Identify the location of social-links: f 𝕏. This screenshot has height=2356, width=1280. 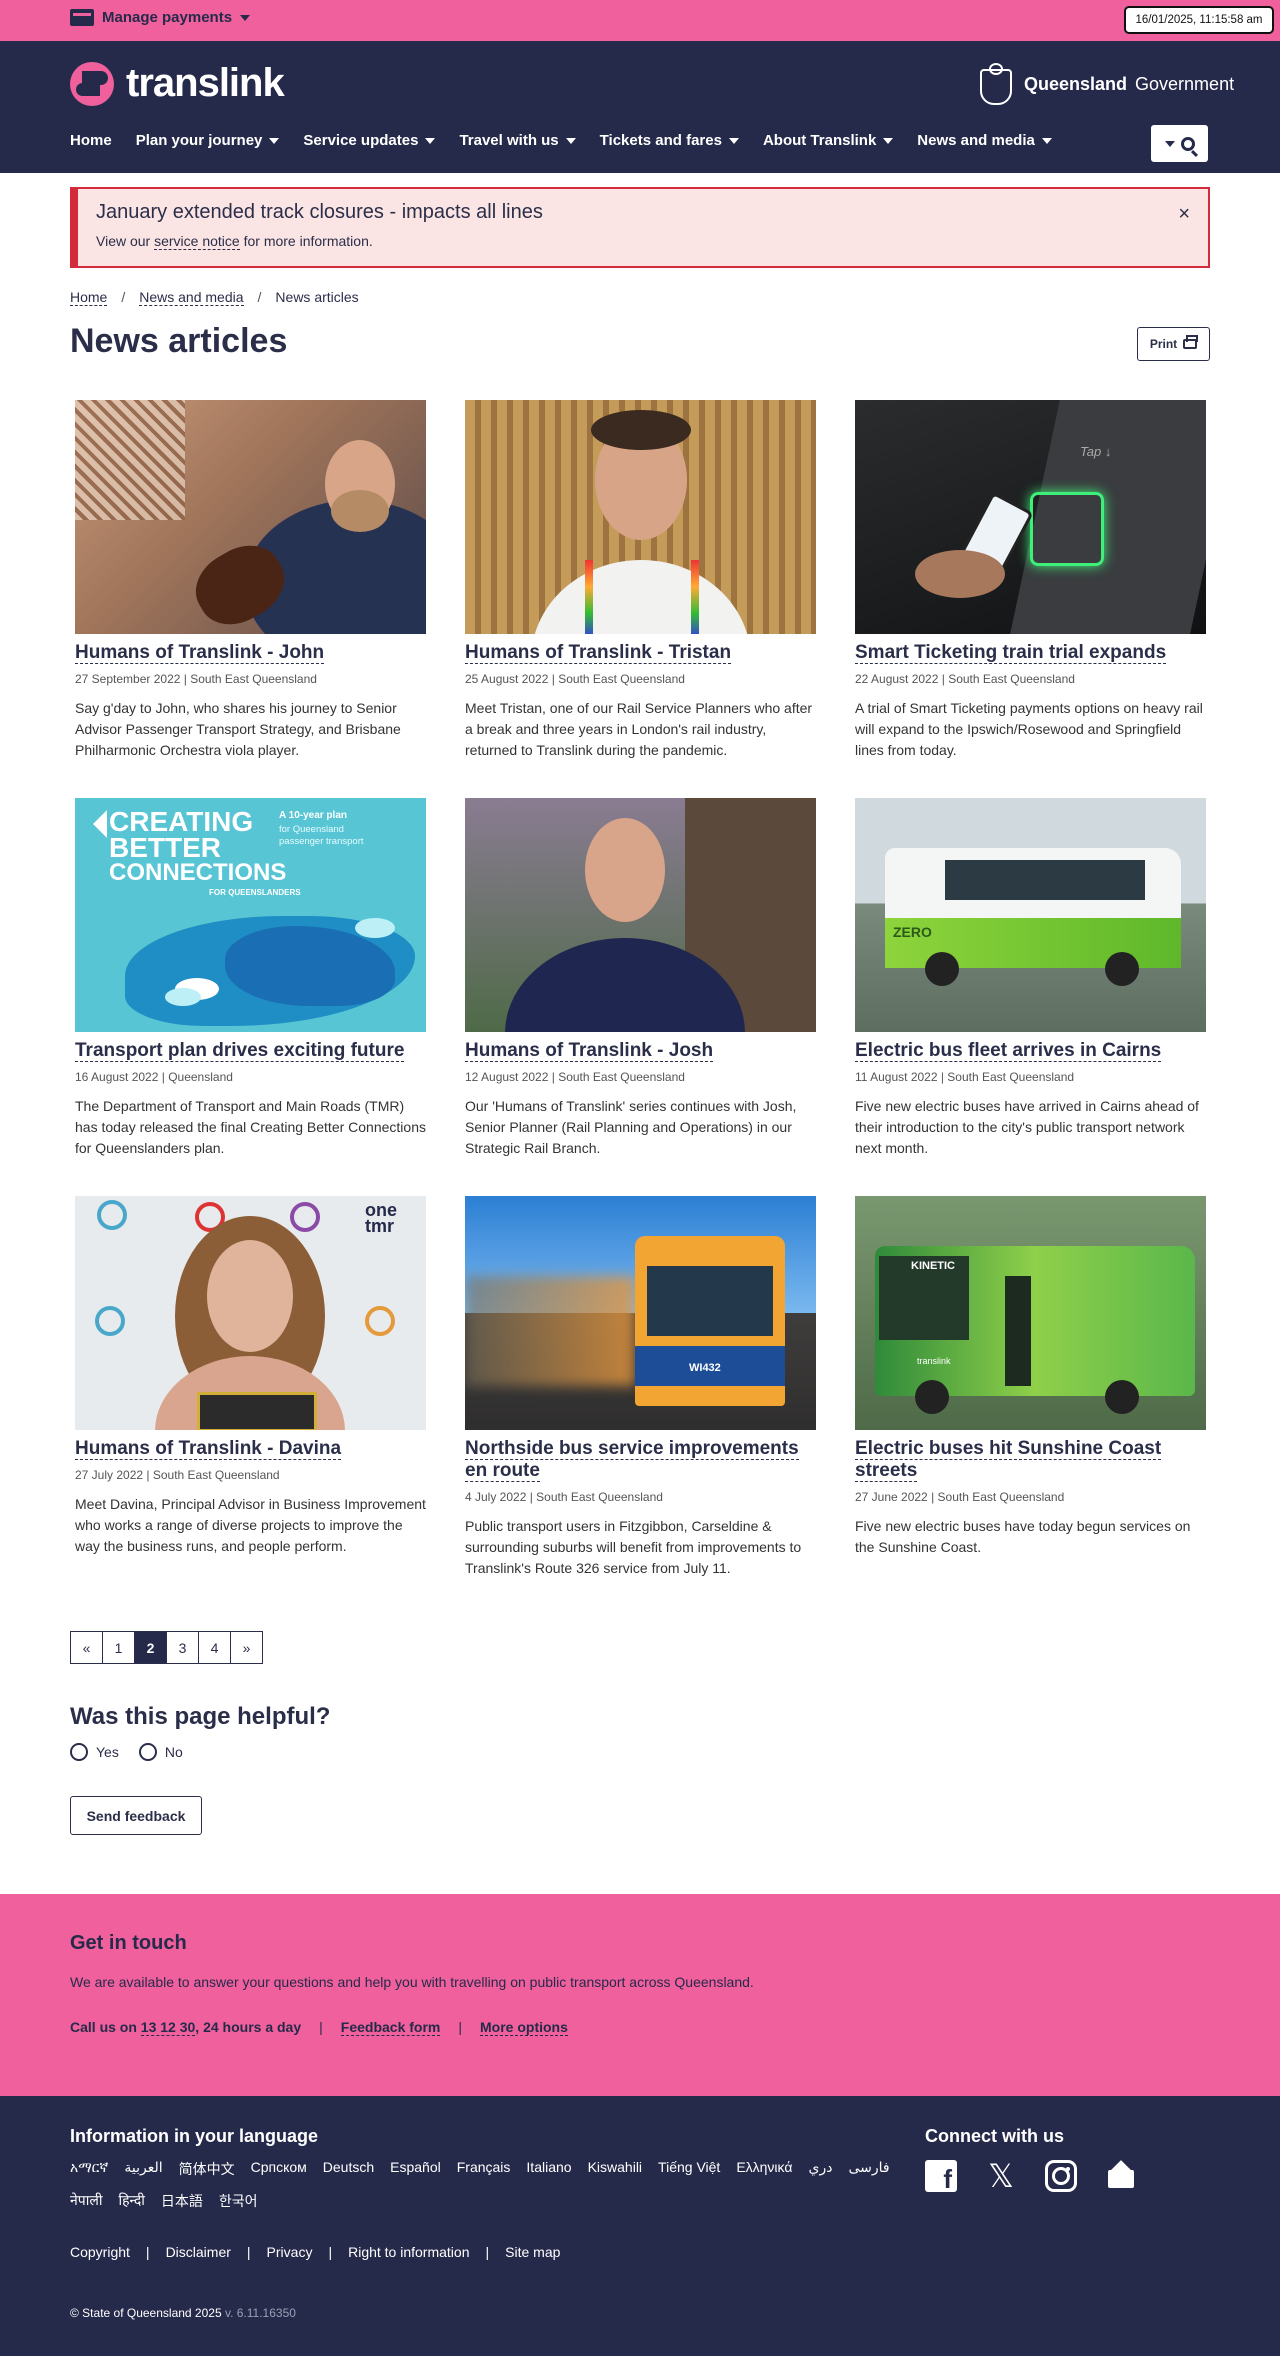
(1031, 2176).